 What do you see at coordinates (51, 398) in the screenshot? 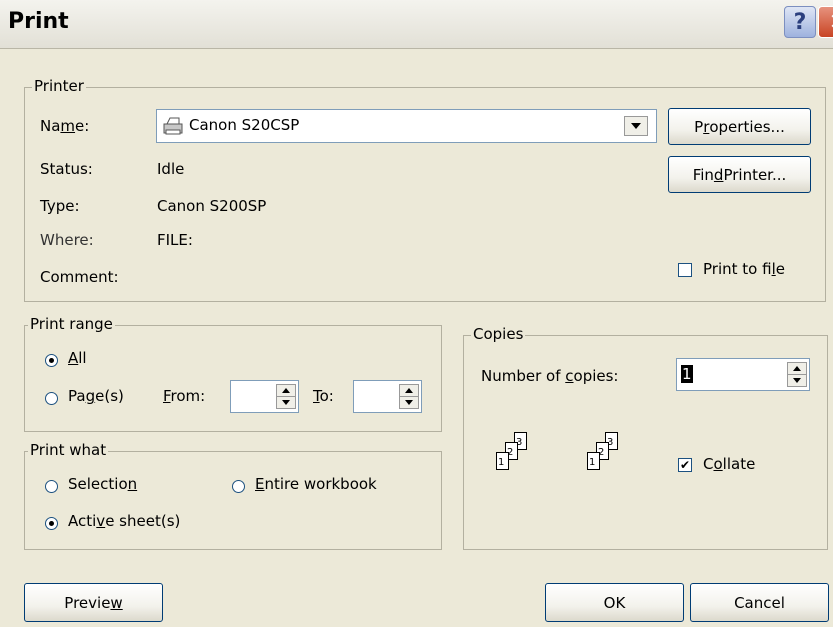
I see `pages-radio` at bounding box center [51, 398].